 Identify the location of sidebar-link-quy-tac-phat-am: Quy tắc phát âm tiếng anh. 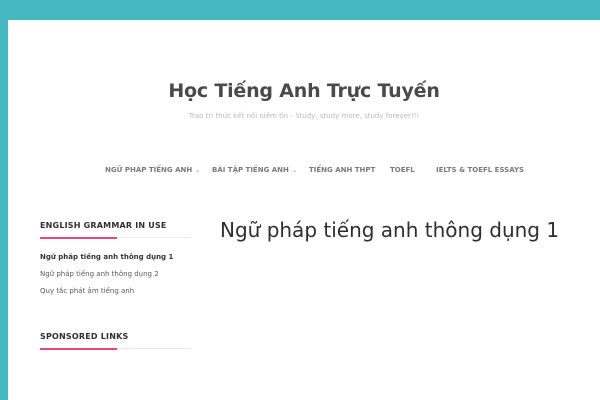
(106, 295).